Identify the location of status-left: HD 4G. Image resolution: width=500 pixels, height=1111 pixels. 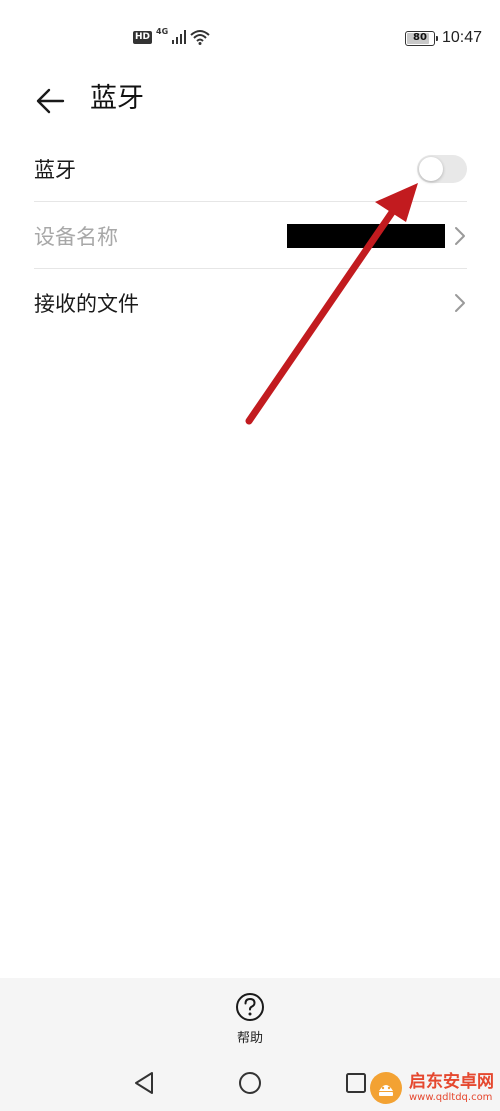
(171, 37).